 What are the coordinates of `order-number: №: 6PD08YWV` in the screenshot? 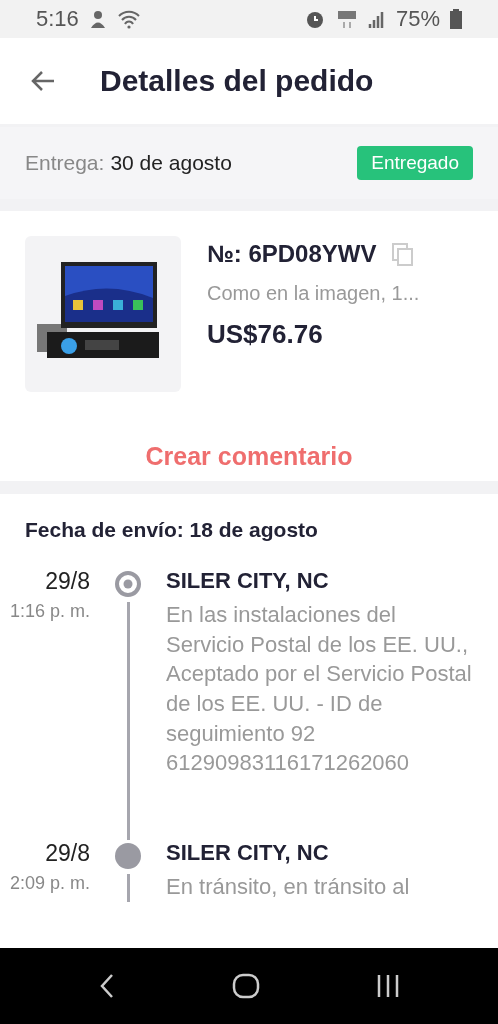 It's located at (292, 254).